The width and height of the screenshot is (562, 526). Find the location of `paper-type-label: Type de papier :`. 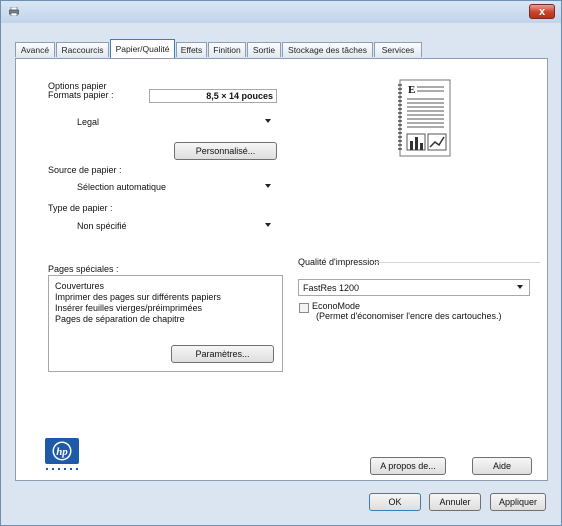

paper-type-label: Type de papier : is located at coordinates (80, 208).